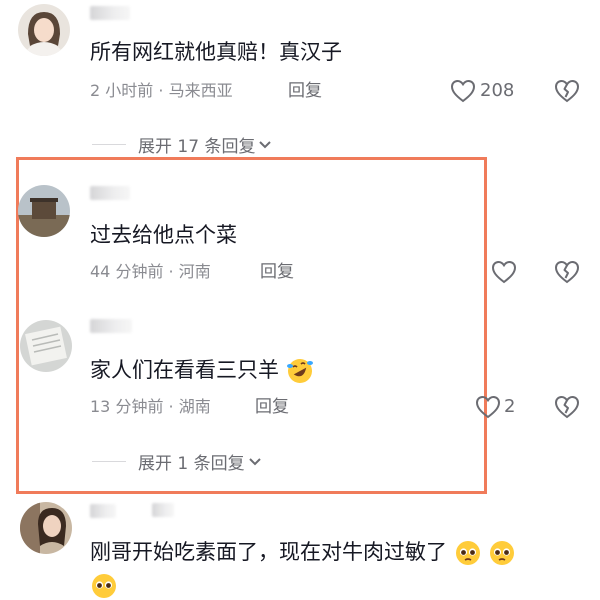  I want to click on comment-text: 过去给他点个菜, so click(163, 235).